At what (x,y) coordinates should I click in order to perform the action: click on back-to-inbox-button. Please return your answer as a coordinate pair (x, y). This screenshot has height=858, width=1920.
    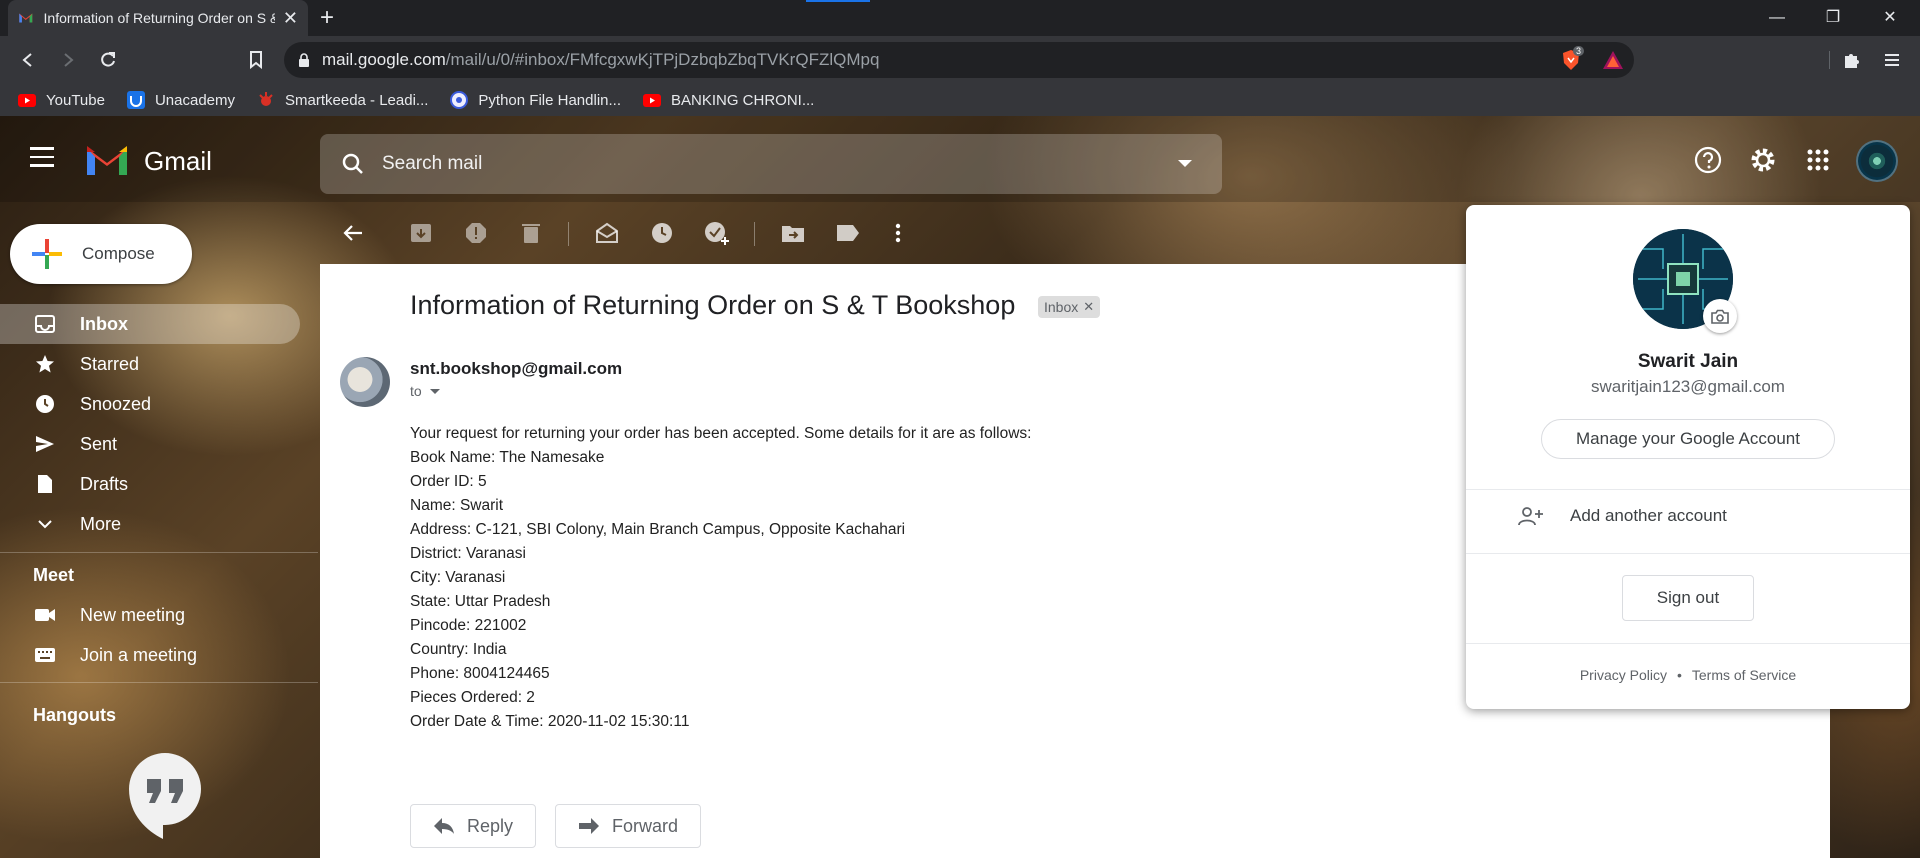
    Looking at the image, I should click on (353, 233).